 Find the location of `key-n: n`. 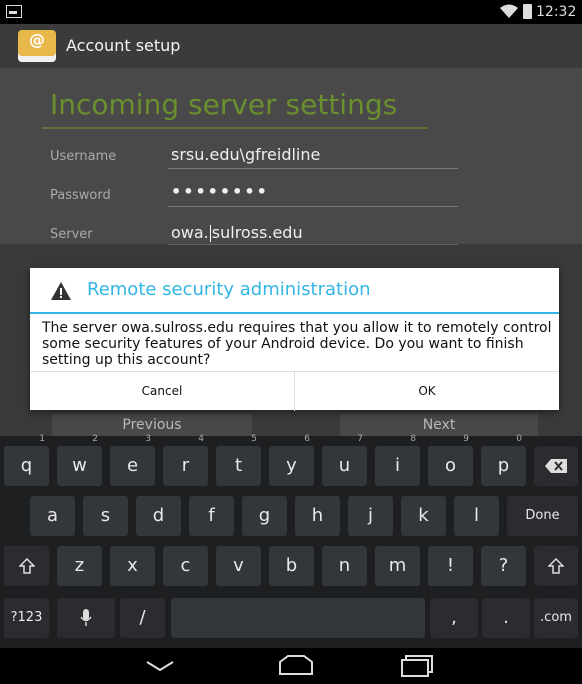

key-n: n is located at coordinates (344, 566).